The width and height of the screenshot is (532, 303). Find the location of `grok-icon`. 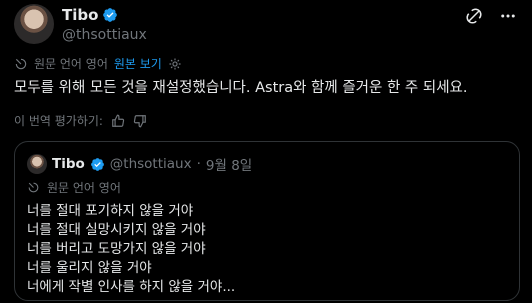

grok-icon is located at coordinates (474, 16).